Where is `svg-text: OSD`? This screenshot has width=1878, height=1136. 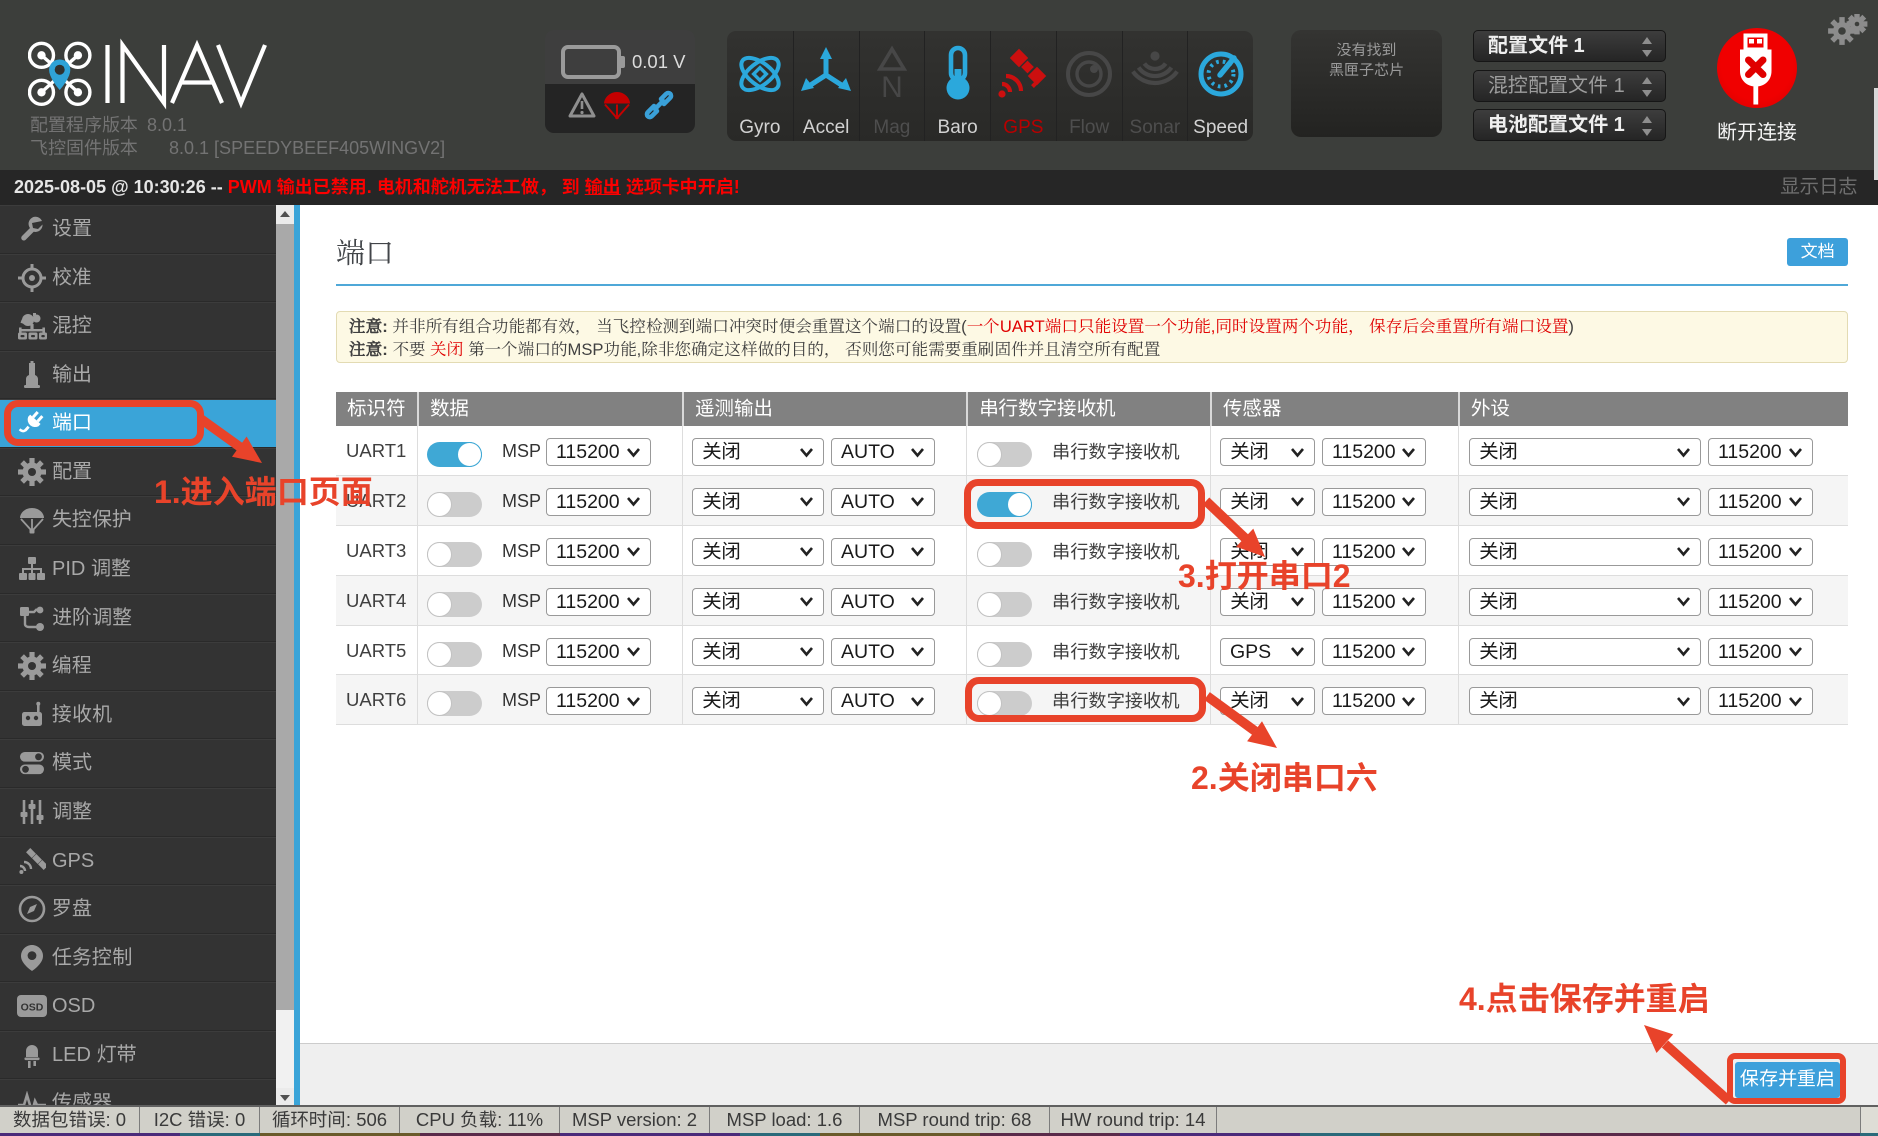 svg-text: OSD is located at coordinates (32, 1008).